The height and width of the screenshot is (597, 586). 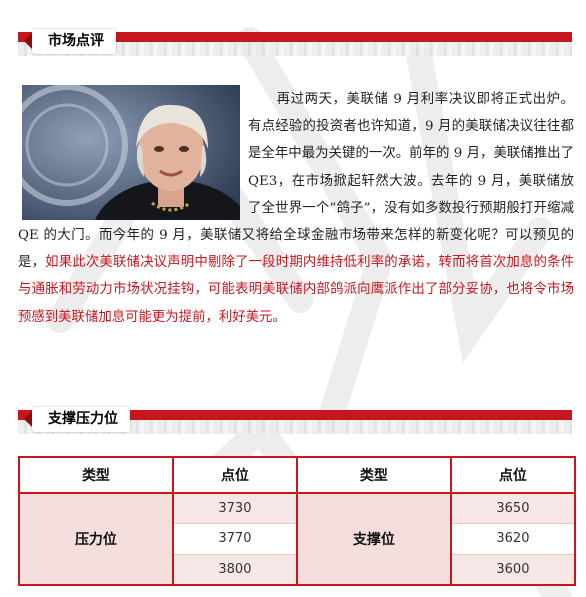 I want to click on resistance-value: 3800, so click(x=235, y=569).